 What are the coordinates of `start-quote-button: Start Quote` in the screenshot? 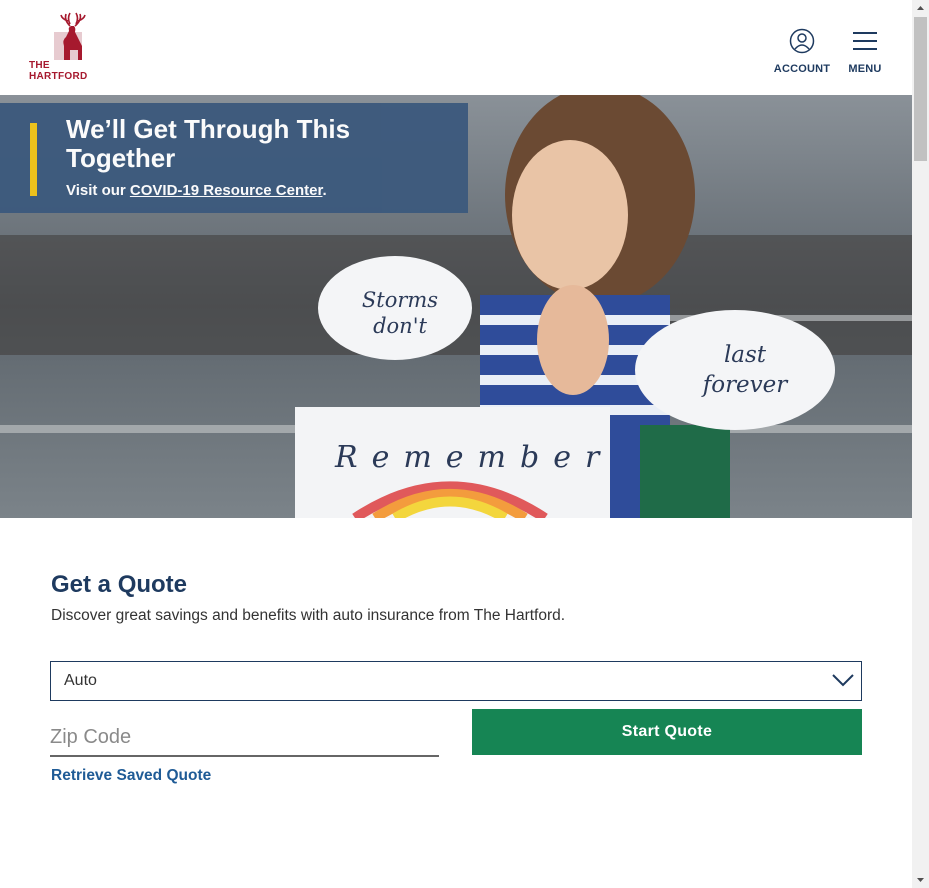 It's located at (667, 732).